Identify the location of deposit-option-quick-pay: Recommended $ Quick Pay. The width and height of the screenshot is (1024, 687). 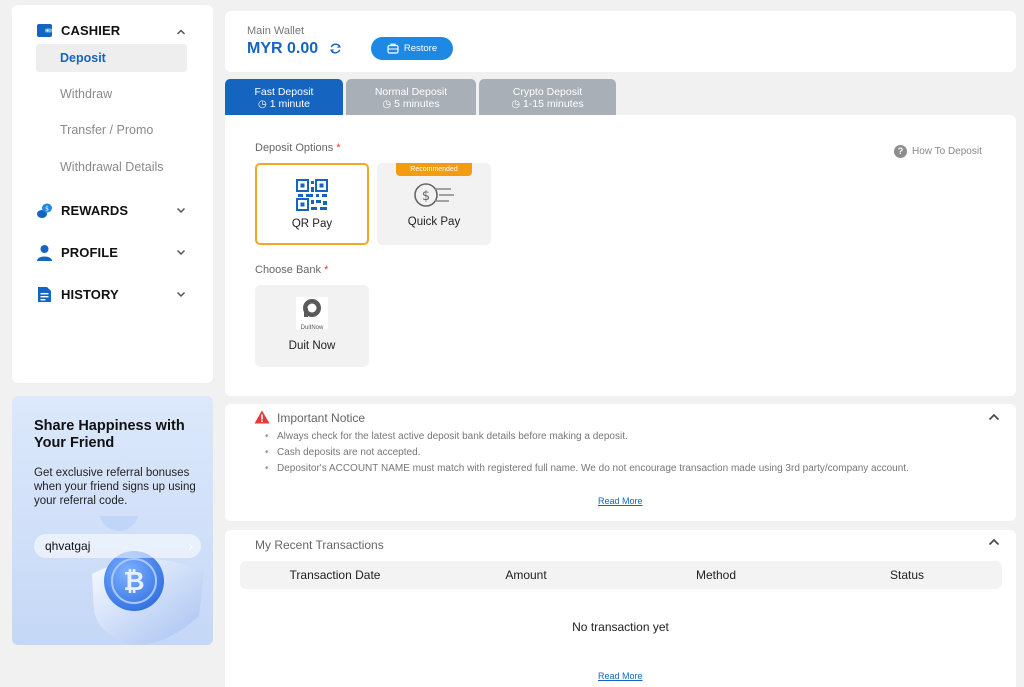
(434, 204).